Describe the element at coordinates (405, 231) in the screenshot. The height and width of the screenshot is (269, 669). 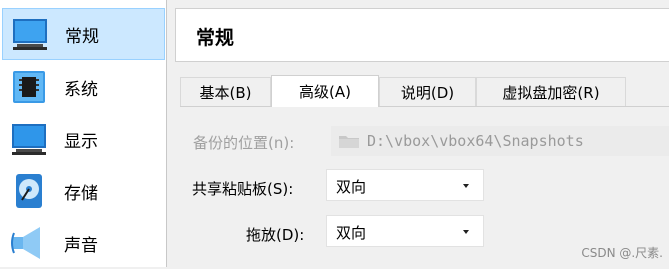
I see `drag-drop-select: 双向` at that location.